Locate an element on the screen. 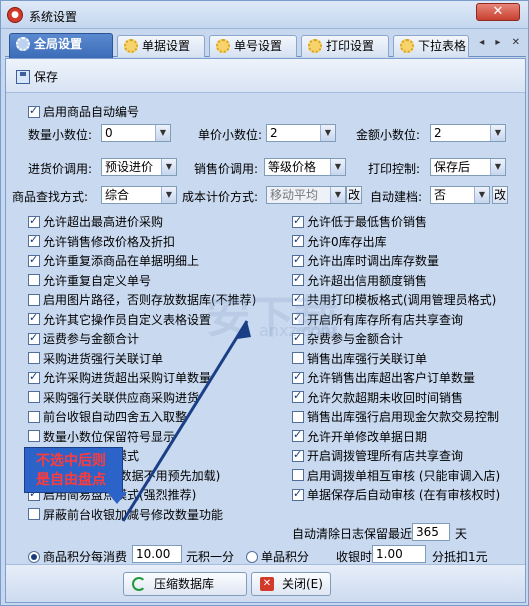  tab-nav-arrows: ◂ ▸ ✕ is located at coordinates (501, 42).